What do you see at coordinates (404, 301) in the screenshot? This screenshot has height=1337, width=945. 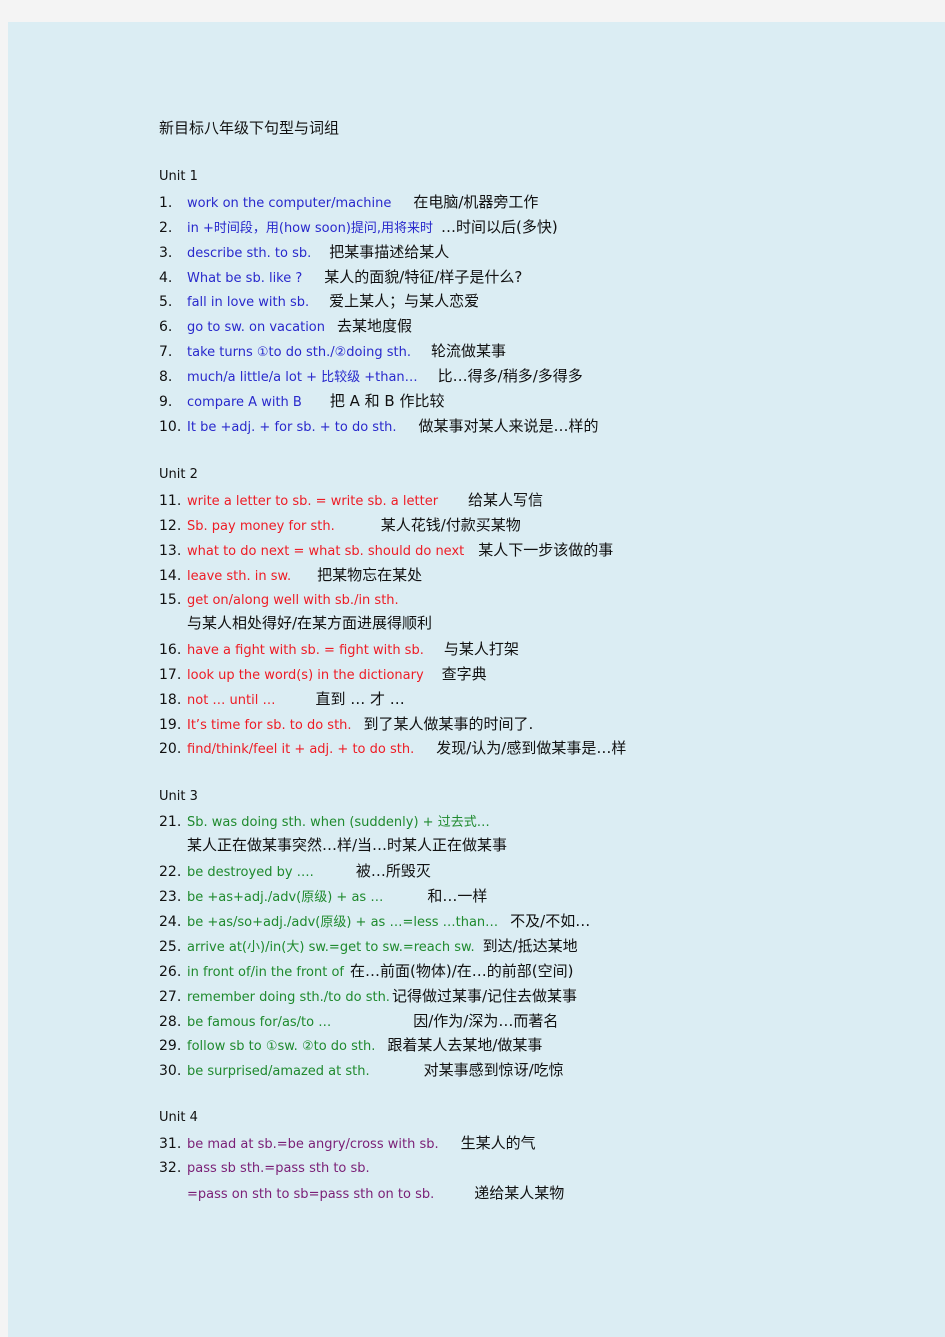 I see `item-chinese: 爱上某人；与某人恋爱` at bounding box center [404, 301].